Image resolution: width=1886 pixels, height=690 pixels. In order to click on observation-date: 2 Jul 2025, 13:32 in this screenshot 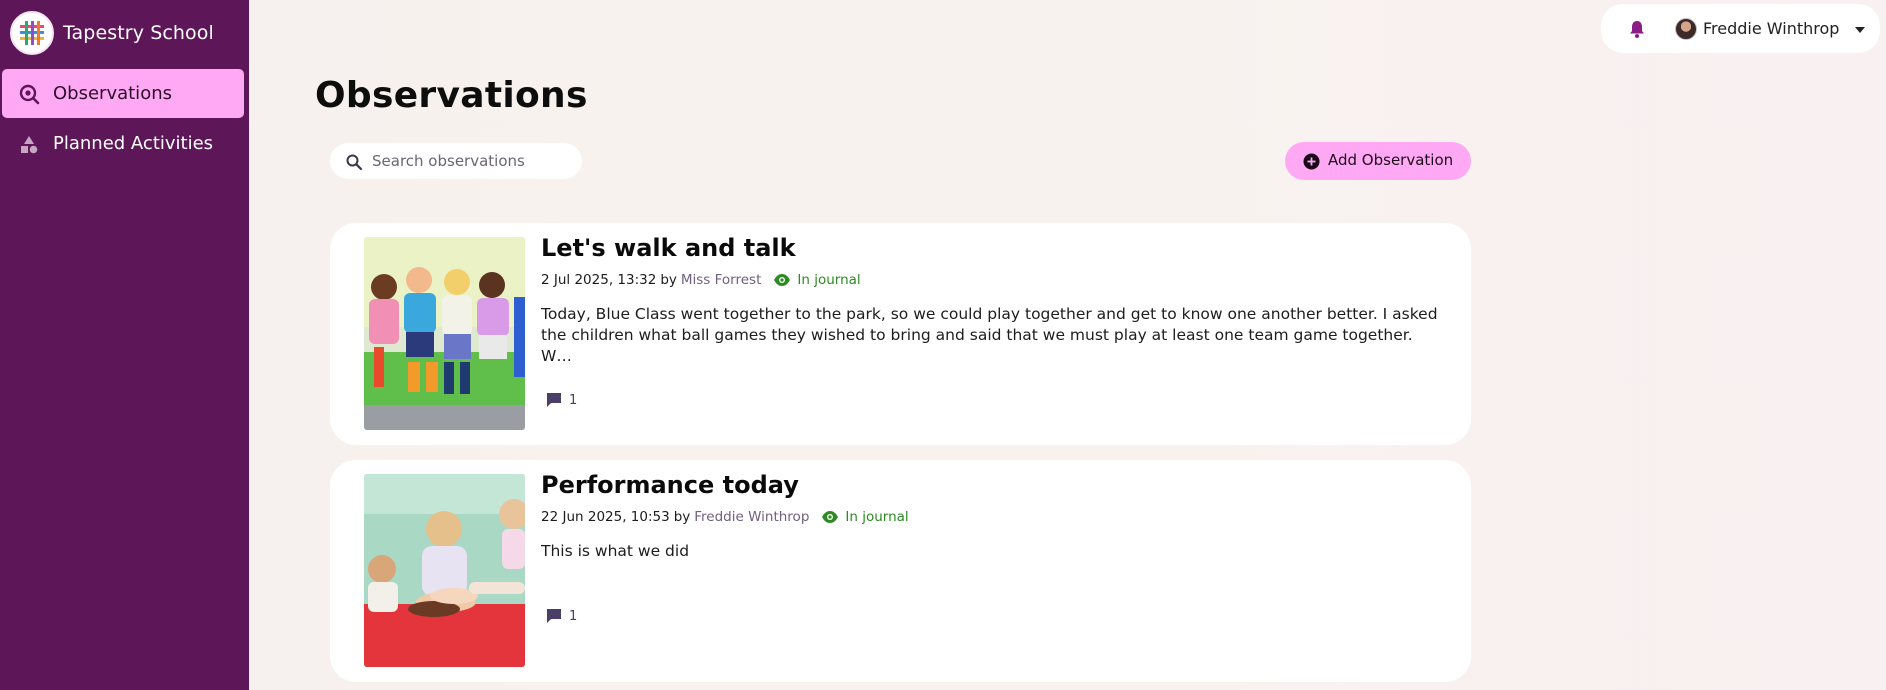, I will do `click(599, 280)`.